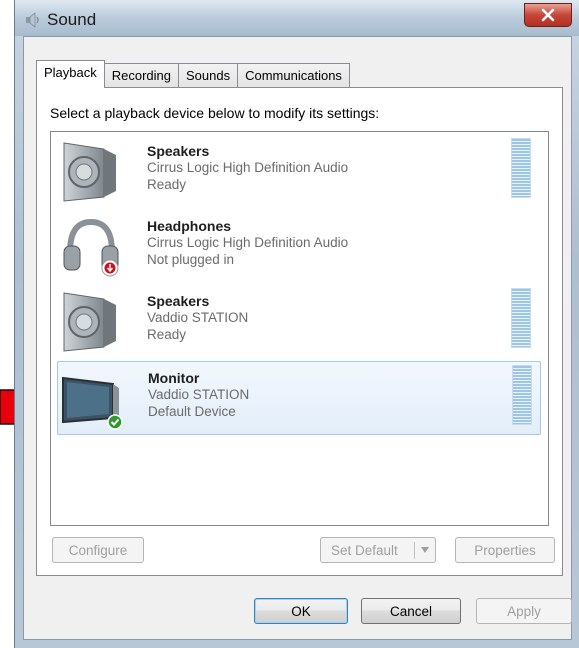 The width and height of the screenshot is (579, 648). What do you see at coordinates (299, 398) in the screenshot?
I see `device-item-monitor: Monitor Vaddio STATION Default Device` at bounding box center [299, 398].